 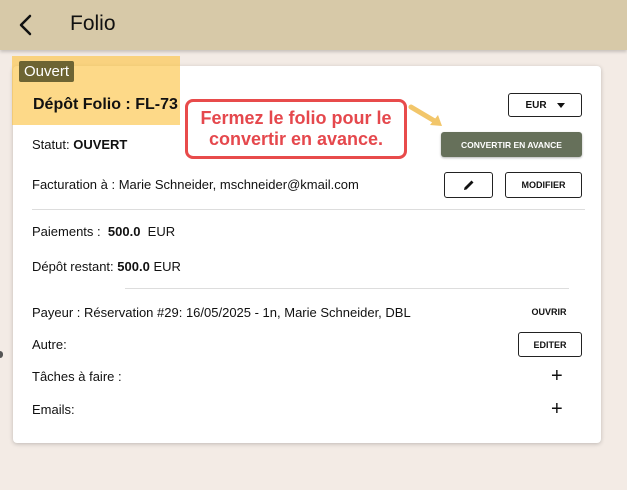 What do you see at coordinates (557, 409) in the screenshot?
I see `add-email-plus-icon: +` at bounding box center [557, 409].